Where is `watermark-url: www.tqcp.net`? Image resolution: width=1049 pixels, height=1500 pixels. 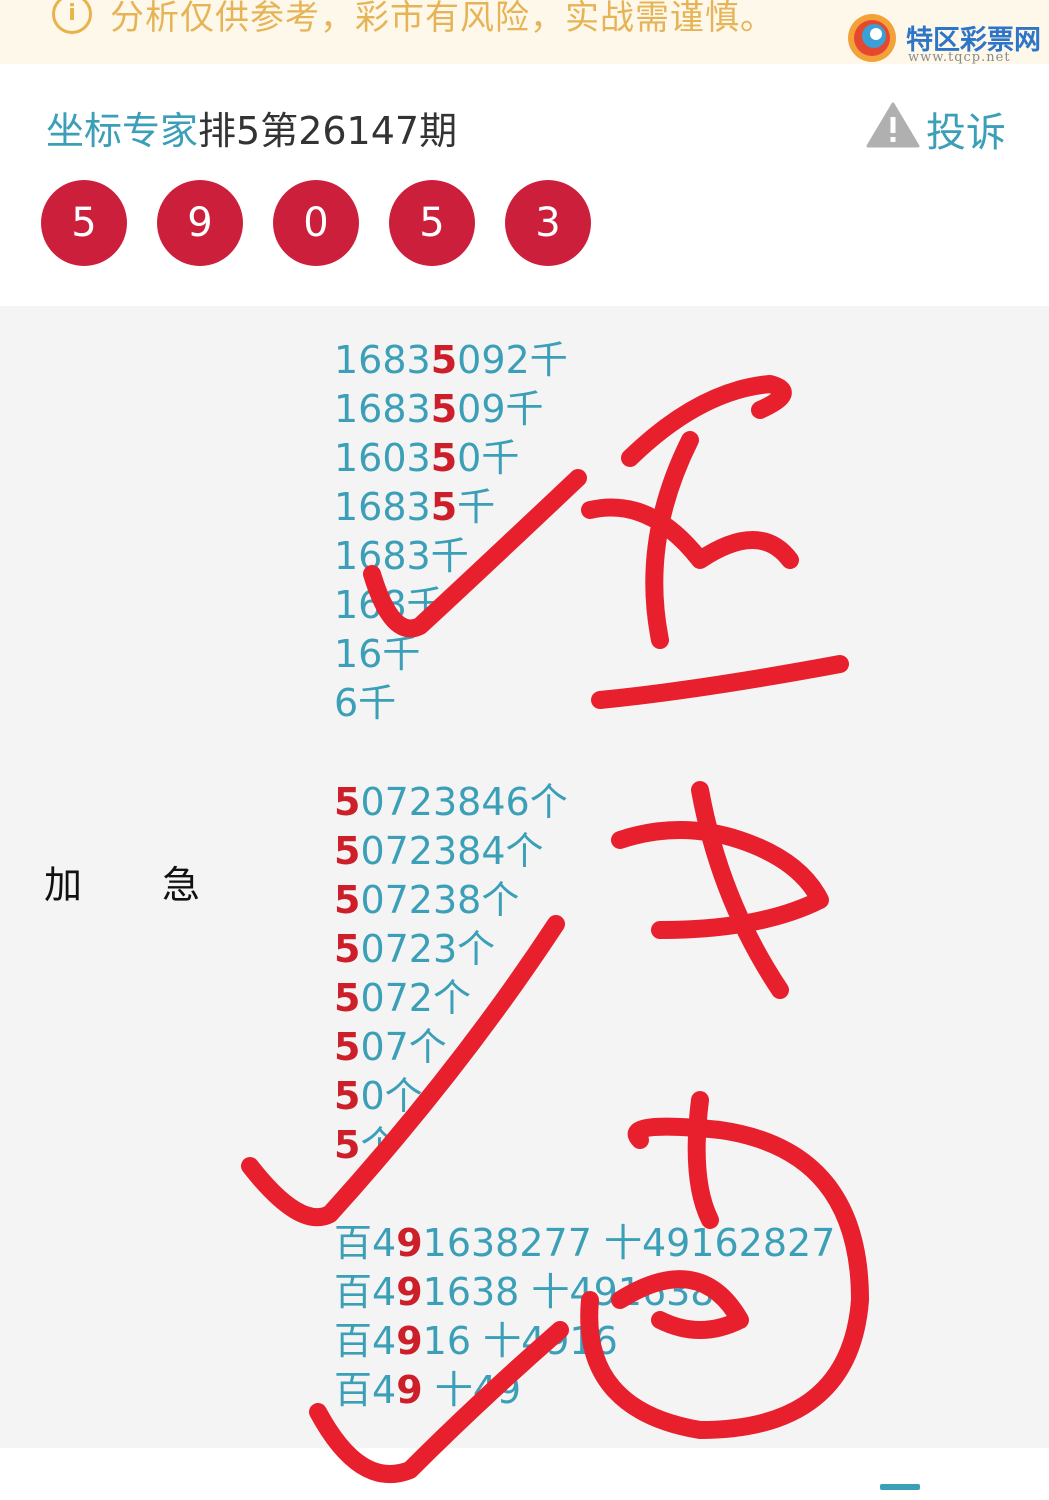 watermark-url: www.tqcp.net is located at coordinates (959, 57).